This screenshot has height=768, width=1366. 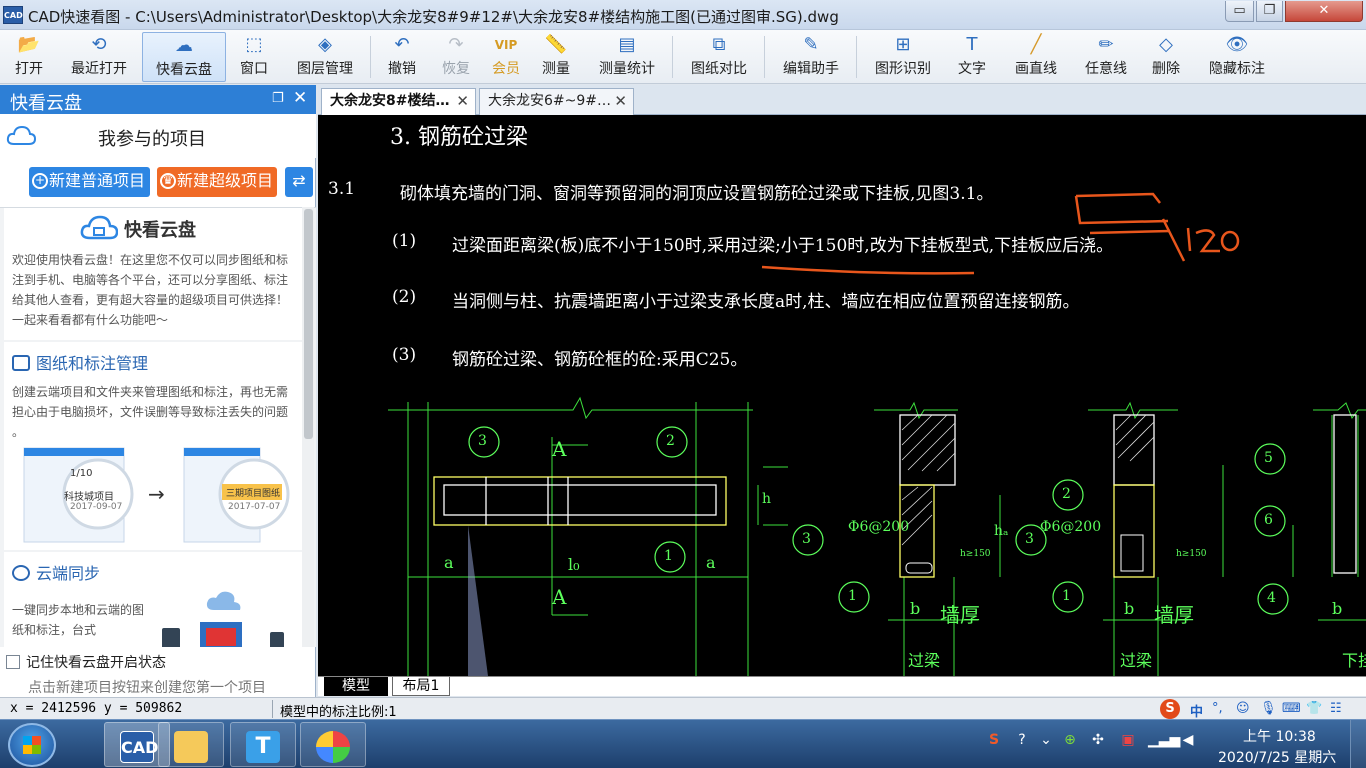 I want to click on close-window-button: ✕, so click(x=1324, y=11).